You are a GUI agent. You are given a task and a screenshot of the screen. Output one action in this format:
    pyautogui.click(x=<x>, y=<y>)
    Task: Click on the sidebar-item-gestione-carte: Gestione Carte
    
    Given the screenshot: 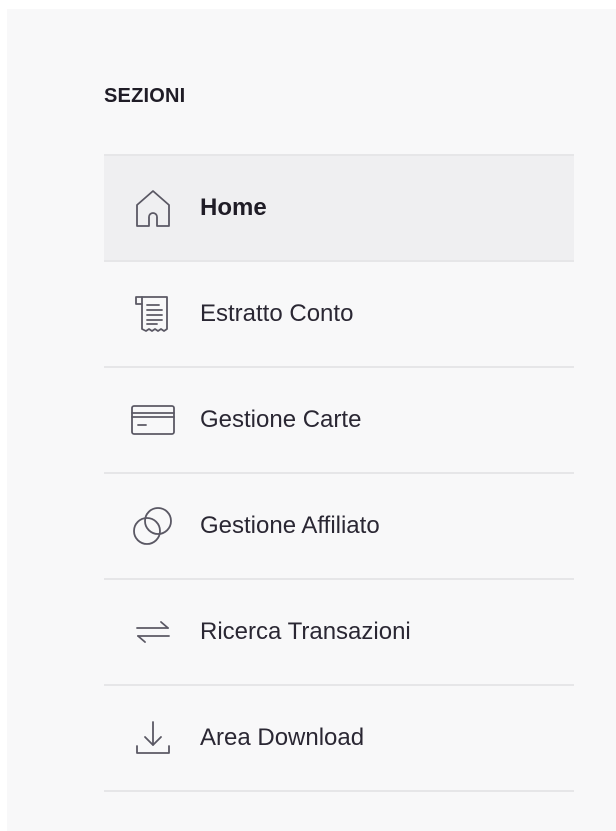 What is the action you would take?
    pyautogui.click(x=339, y=421)
    